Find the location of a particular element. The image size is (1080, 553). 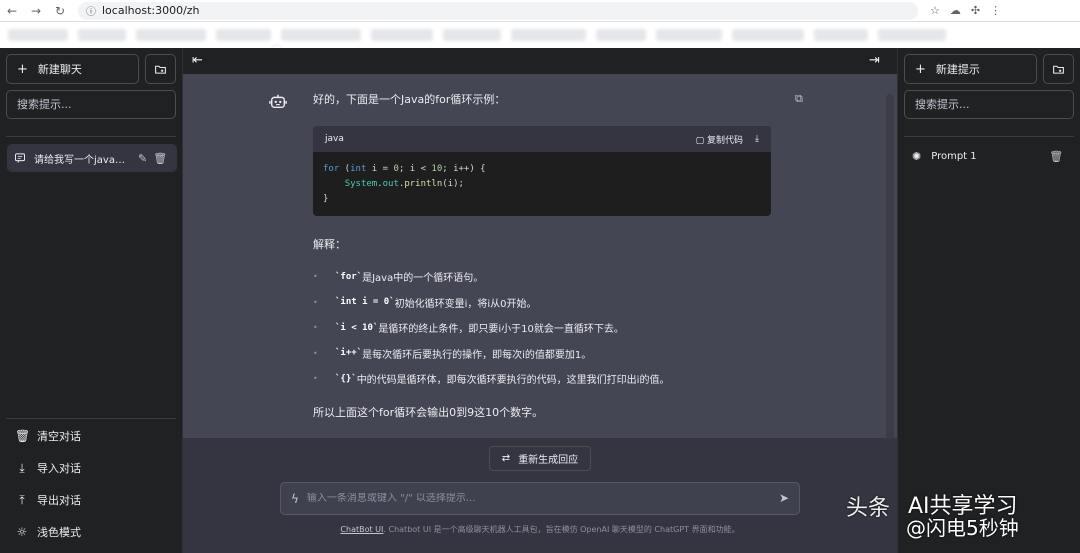

clear-label: 清空对话 is located at coordinates (59, 436).